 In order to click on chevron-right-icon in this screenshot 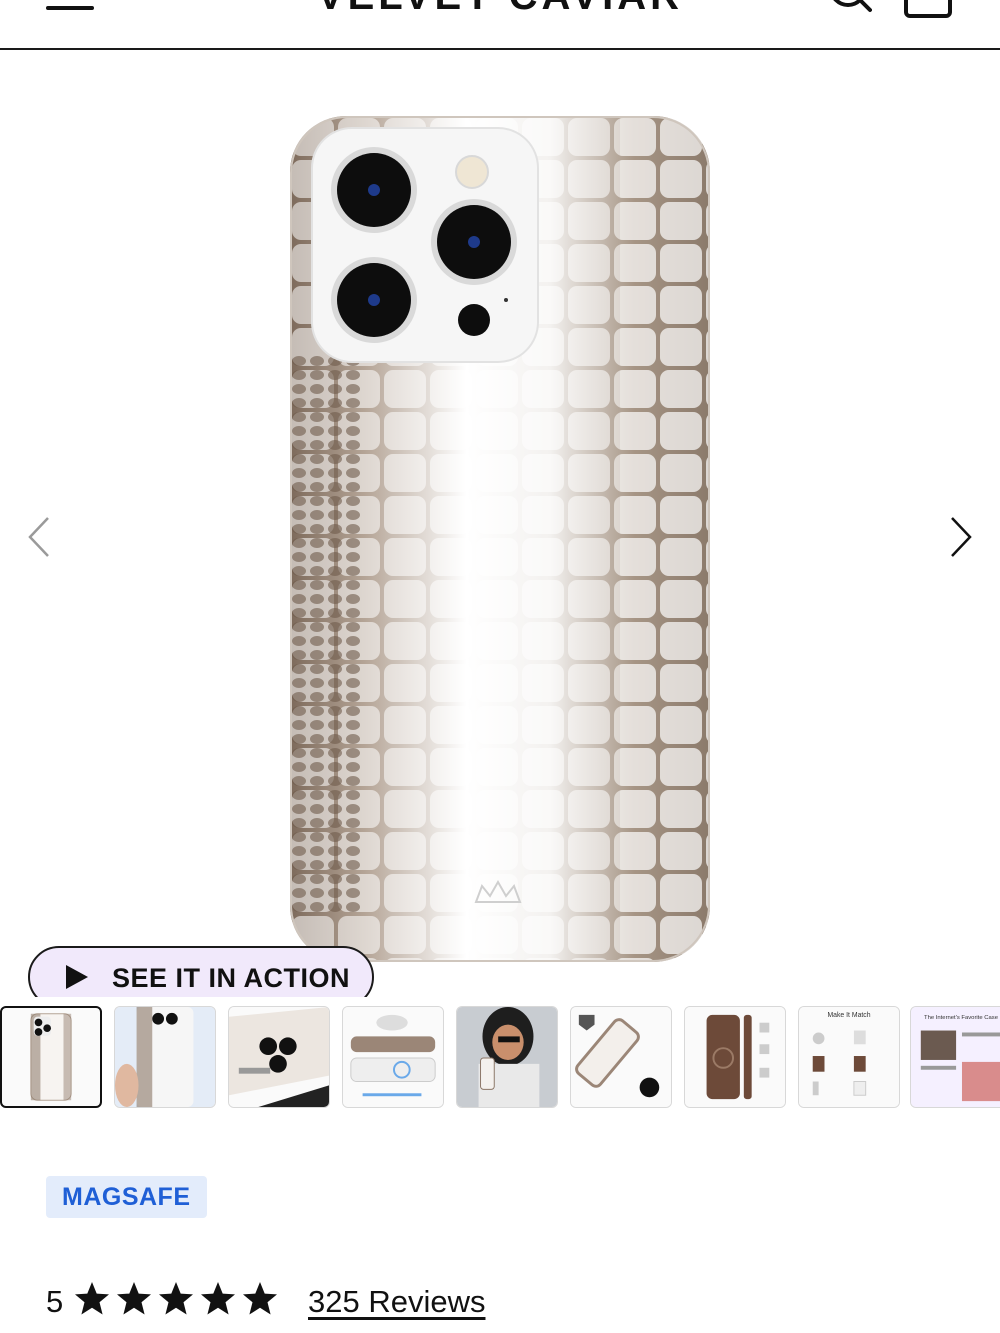, I will do `click(961, 537)`.